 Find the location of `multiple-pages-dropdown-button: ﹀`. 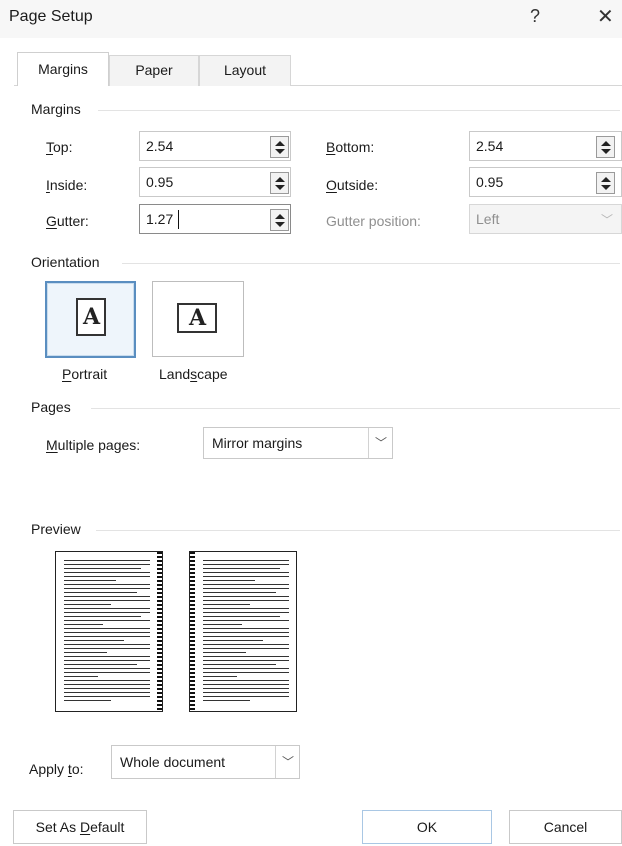

multiple-pages-dropdown-button: ﹀ is located at coordinates (380, 443).